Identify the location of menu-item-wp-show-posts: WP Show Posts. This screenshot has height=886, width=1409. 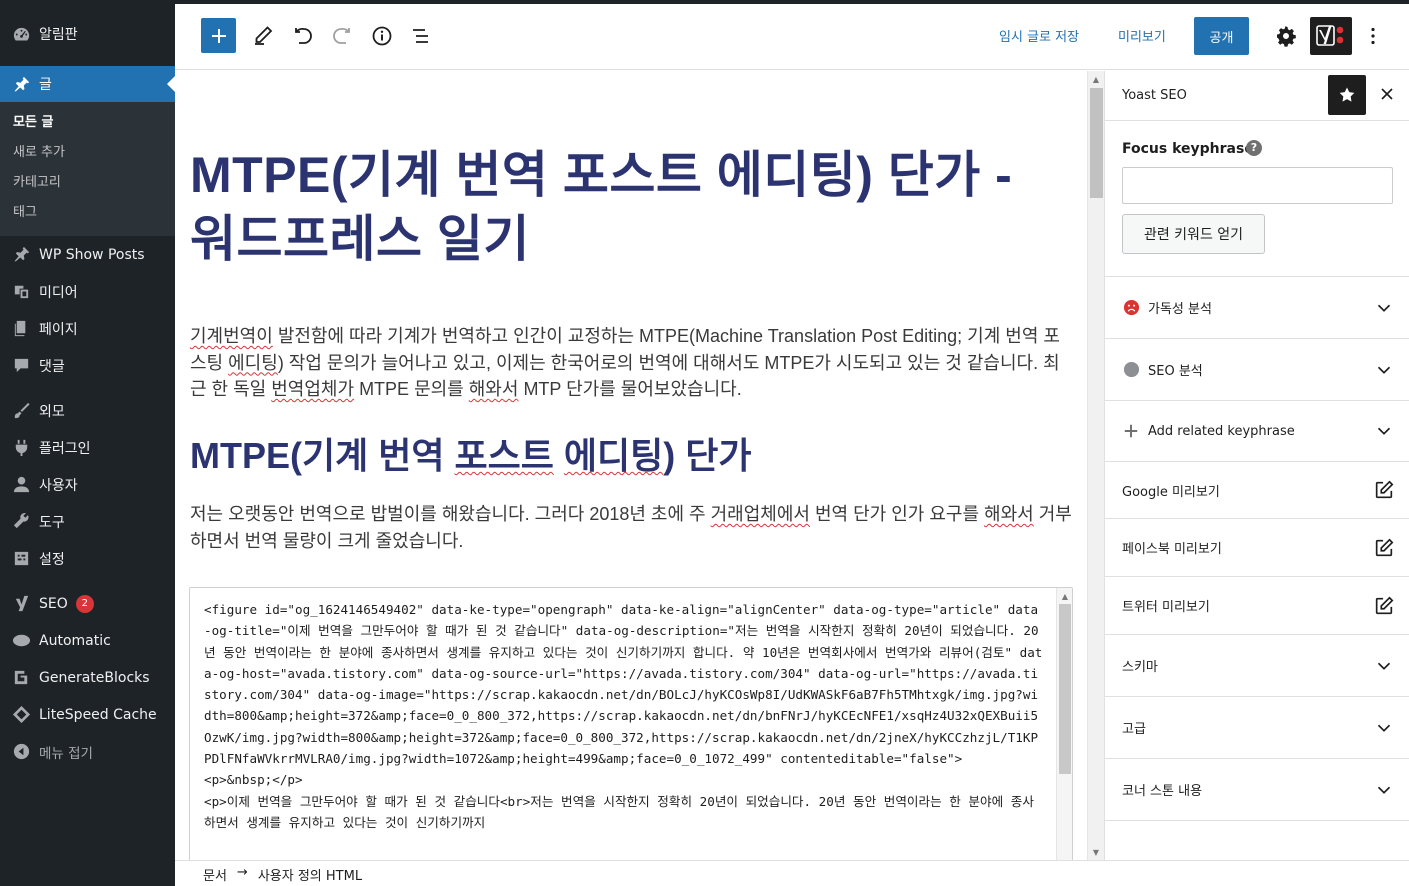
(87, 254).